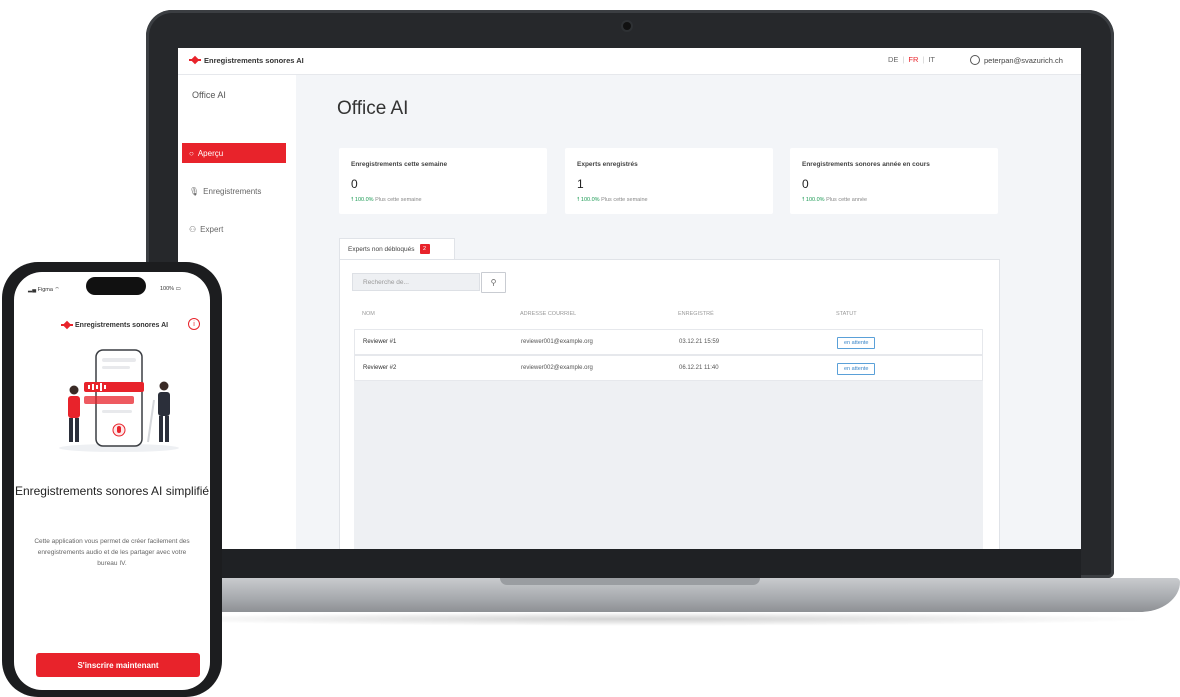 This screenshot has width=1180, height=697. I want to click on user-email: peterpan@svazurich.ch, so click(1023, 60).